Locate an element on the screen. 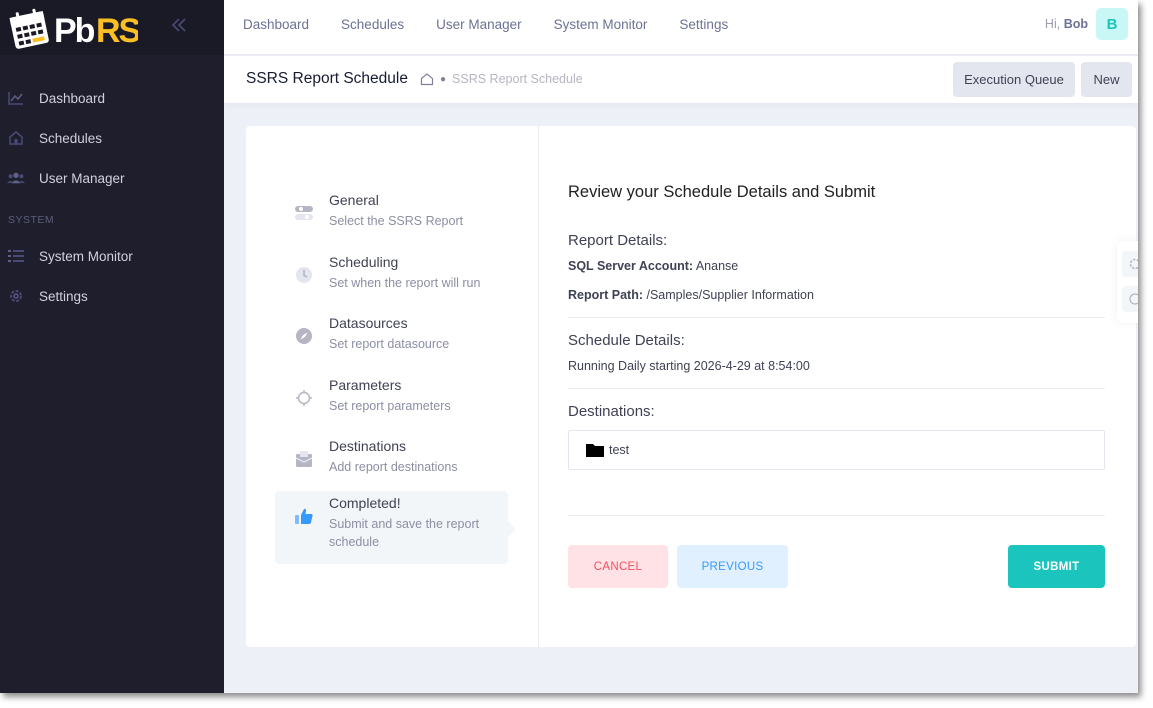  report-path-label: Report Path: is located at coordinates (605, 295).